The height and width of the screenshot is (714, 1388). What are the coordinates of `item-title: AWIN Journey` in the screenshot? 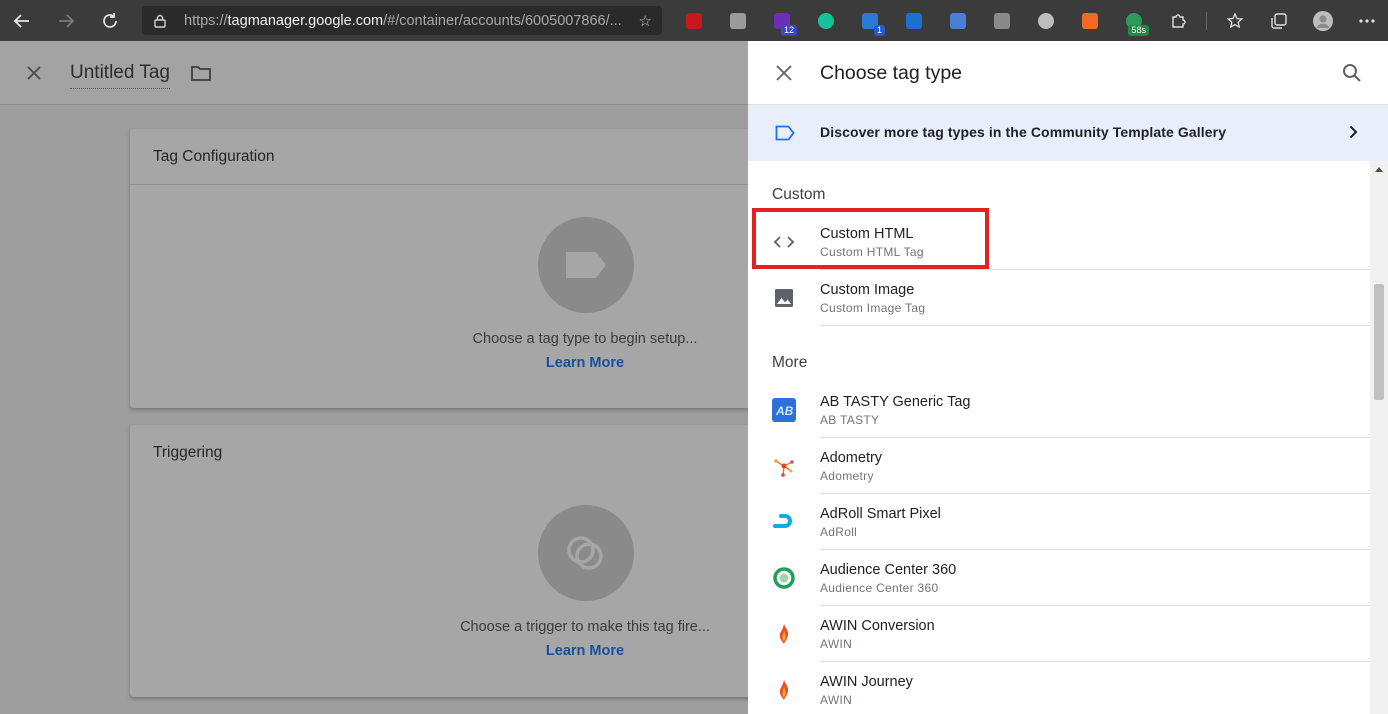 It's located at (866, 682).